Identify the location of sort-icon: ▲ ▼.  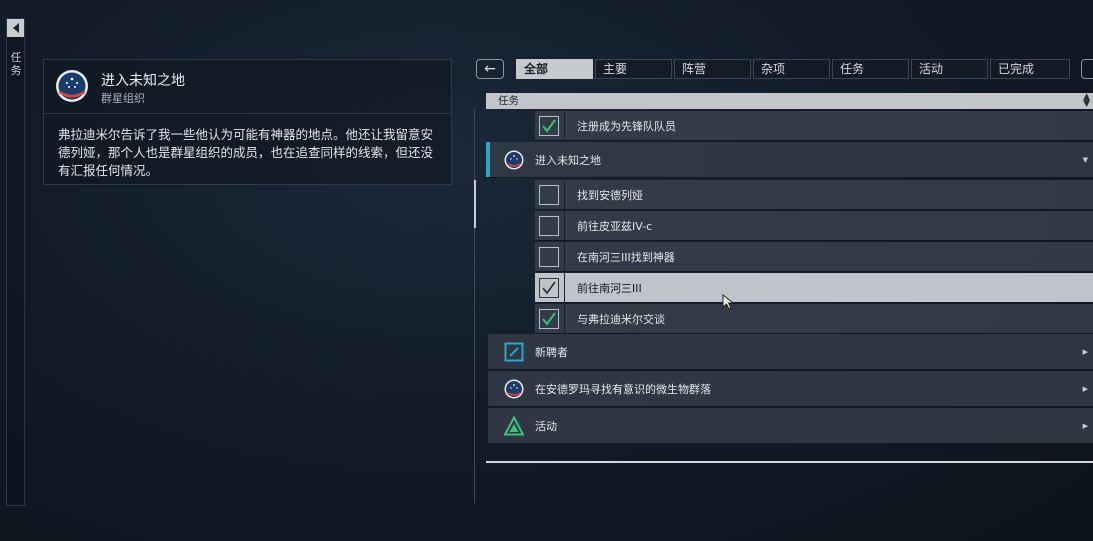
(1086, 101).